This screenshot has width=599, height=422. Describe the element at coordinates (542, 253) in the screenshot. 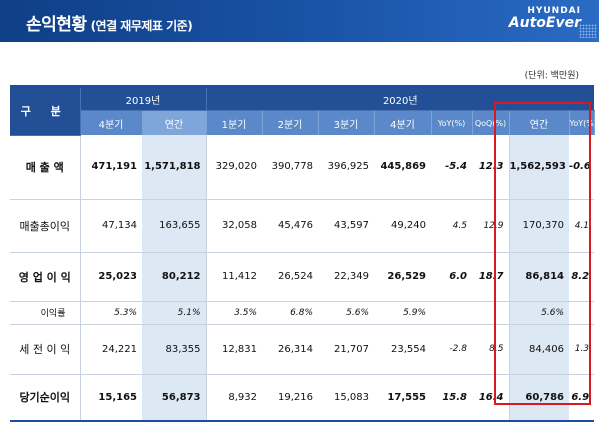

I see `annual-highlight-box` at that location.